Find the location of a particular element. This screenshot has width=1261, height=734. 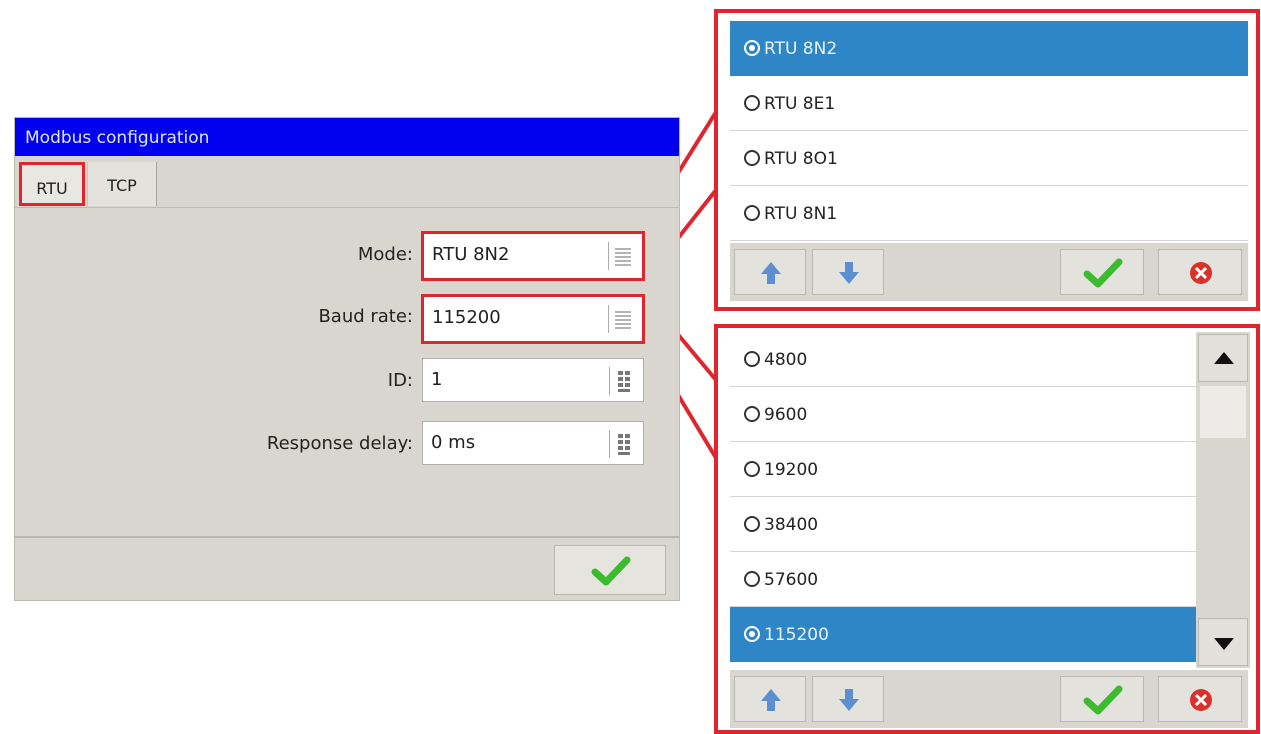

mode-value: RTU 8N2 is located at coordinates (471, 254).